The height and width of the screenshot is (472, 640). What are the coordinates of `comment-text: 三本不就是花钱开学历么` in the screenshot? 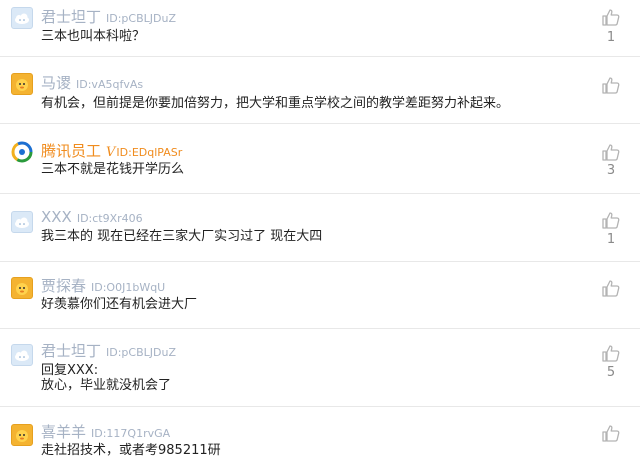 It's located at (113, 169).